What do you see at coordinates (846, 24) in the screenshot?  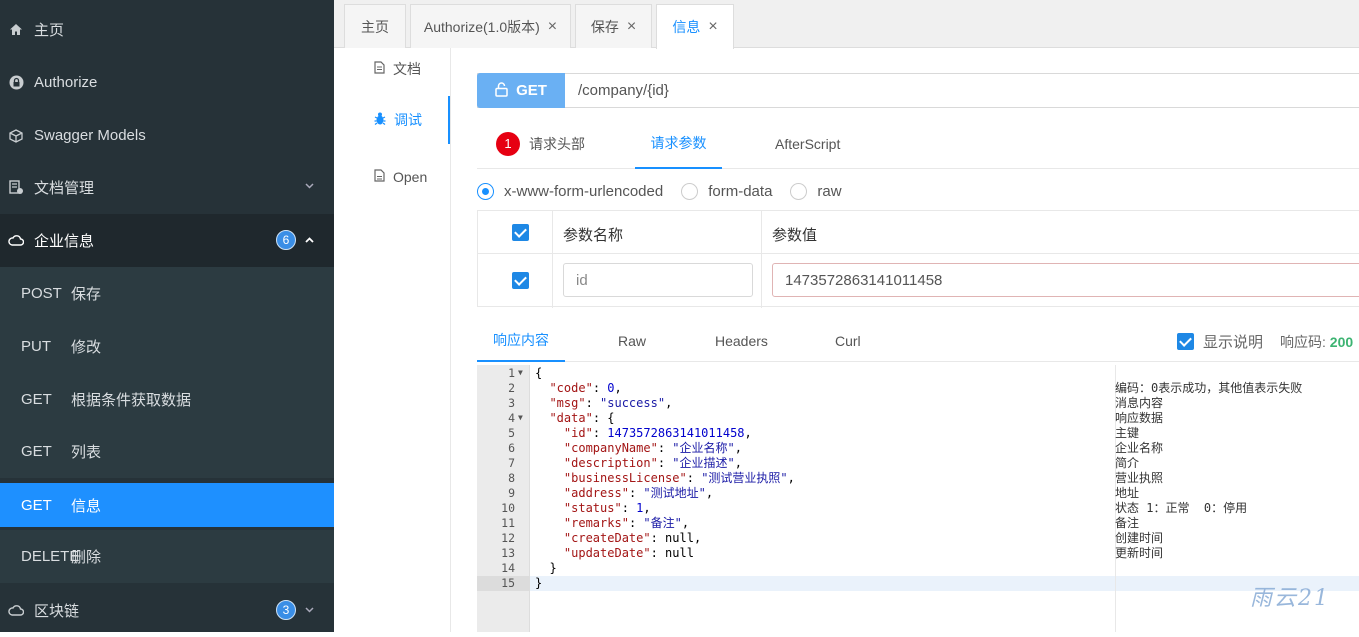 I see `tab-bar: 主页 Authorize(1.0版本) × 保存 × 信息 ×` at bounding box center [846, 24].